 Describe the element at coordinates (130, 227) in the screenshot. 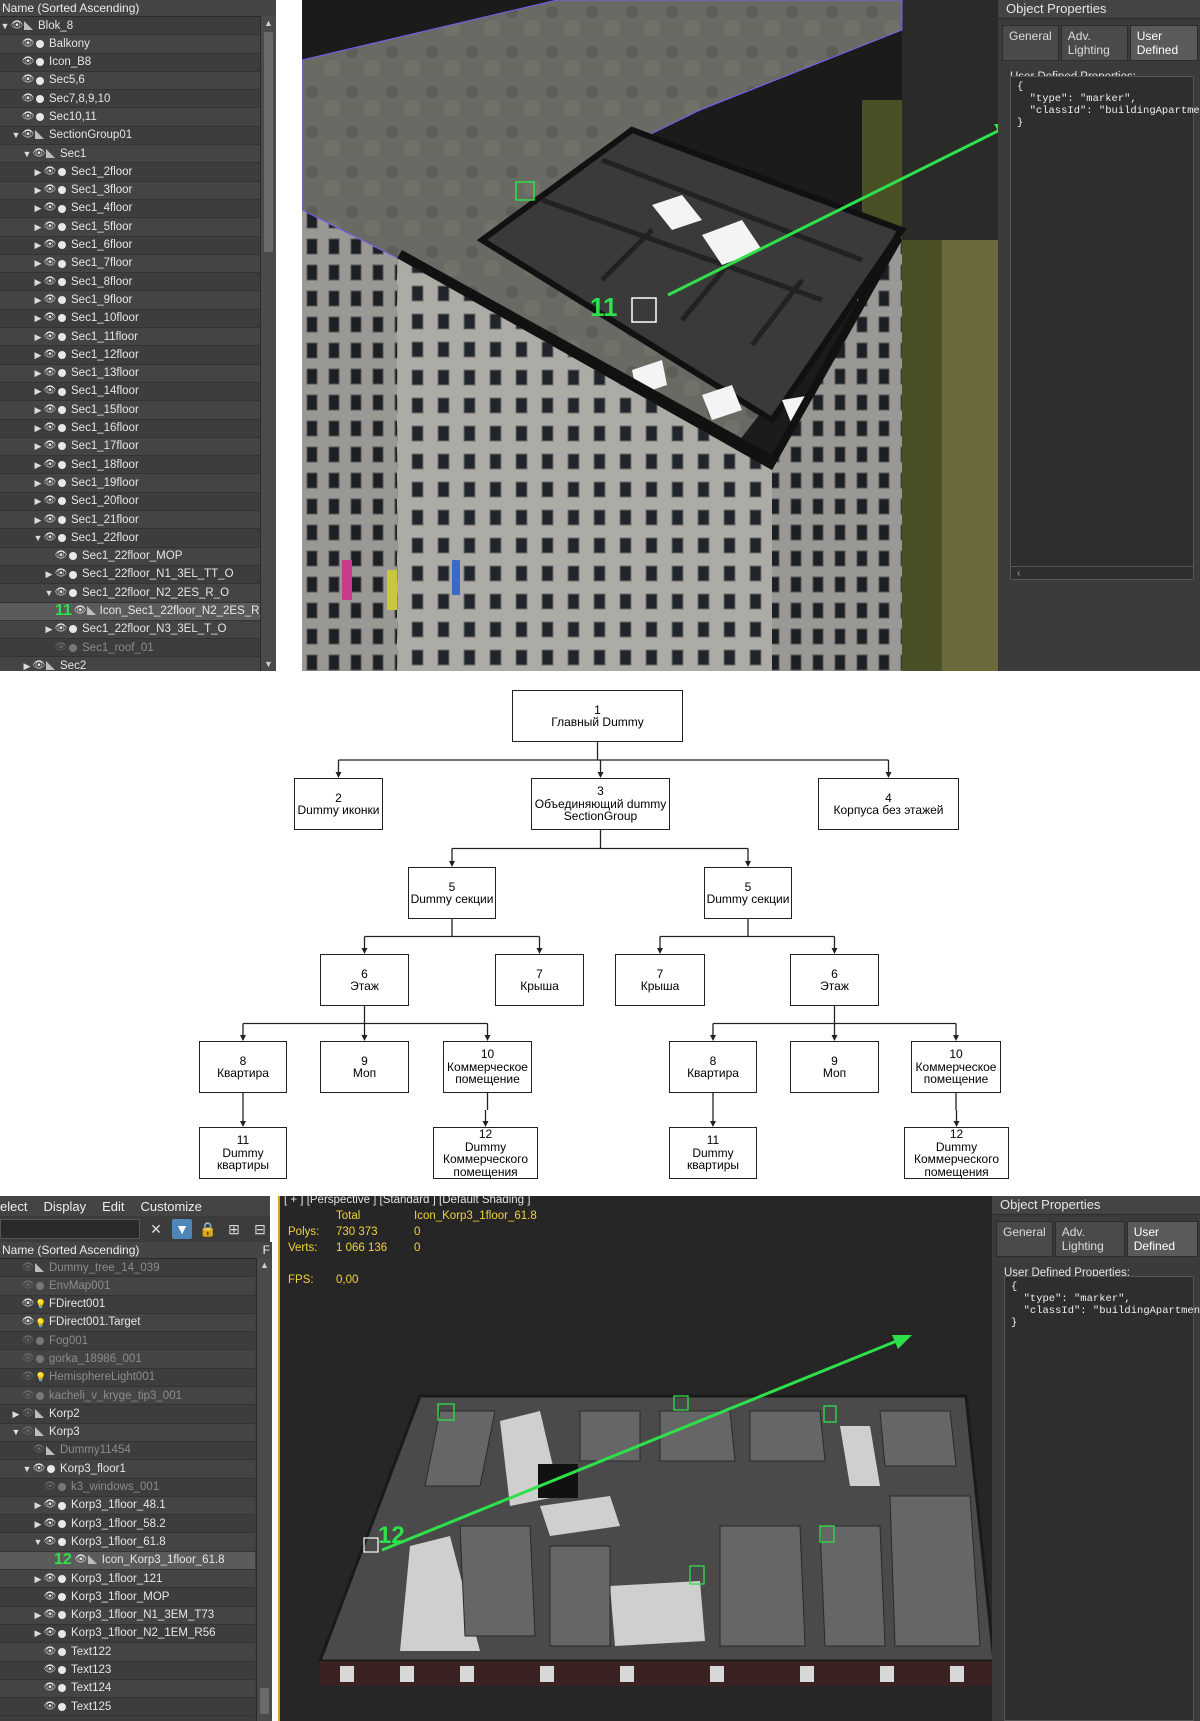

I see `tree-row: ▶ 👁 Sec1_5floor` at that location.